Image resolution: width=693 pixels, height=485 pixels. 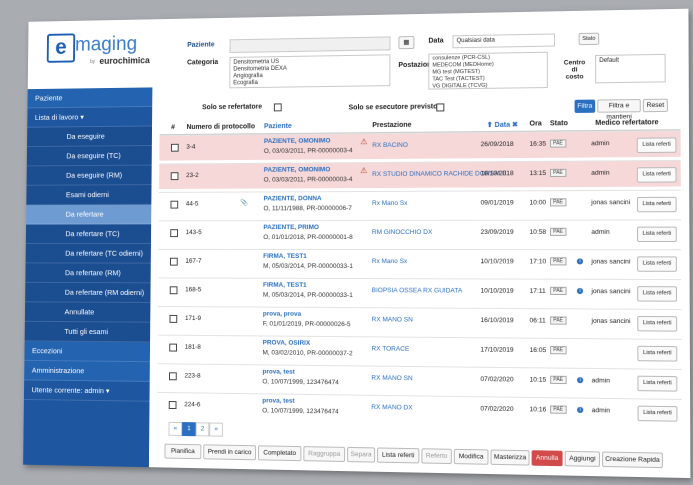 What do you see at coordinates (87, 371) in the screenshot?
I see `sidebar-item-amministrazione: Amministrazione` at bounding box center [87, 371].